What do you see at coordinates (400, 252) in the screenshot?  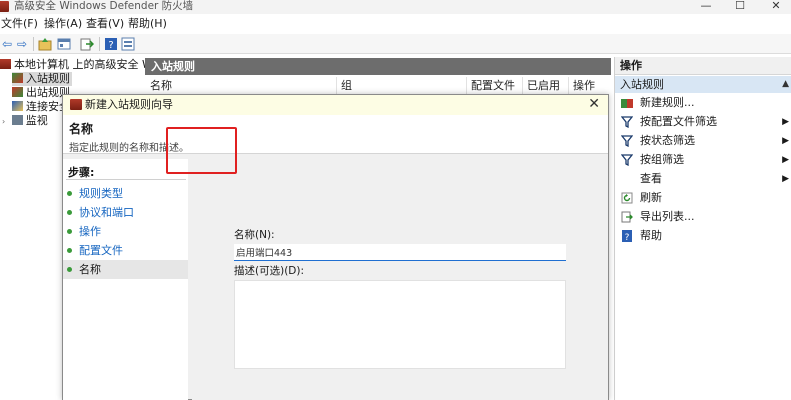 I see `rule-name-input` at bounding box center [400, 252].